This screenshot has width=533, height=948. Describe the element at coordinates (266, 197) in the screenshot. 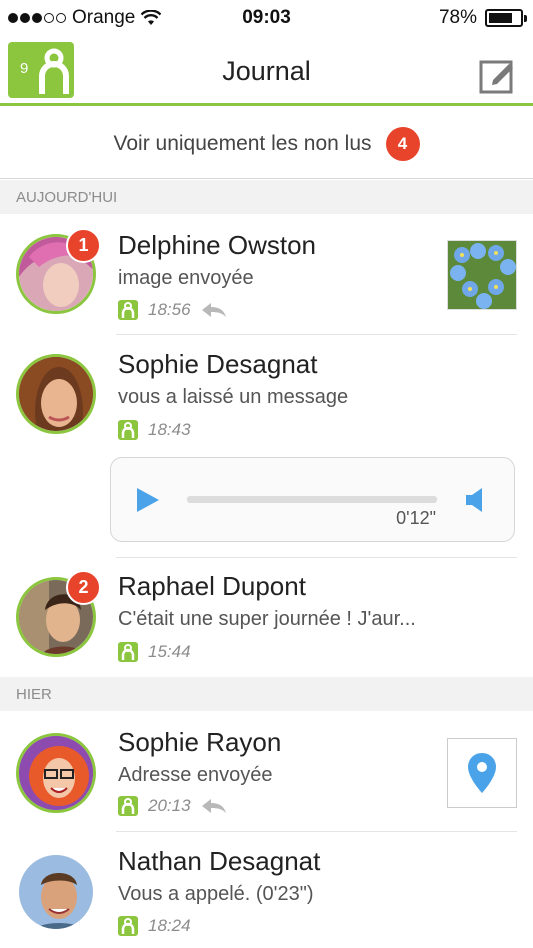

I see `section-header-today: AUJOURD'HUI` at that location.